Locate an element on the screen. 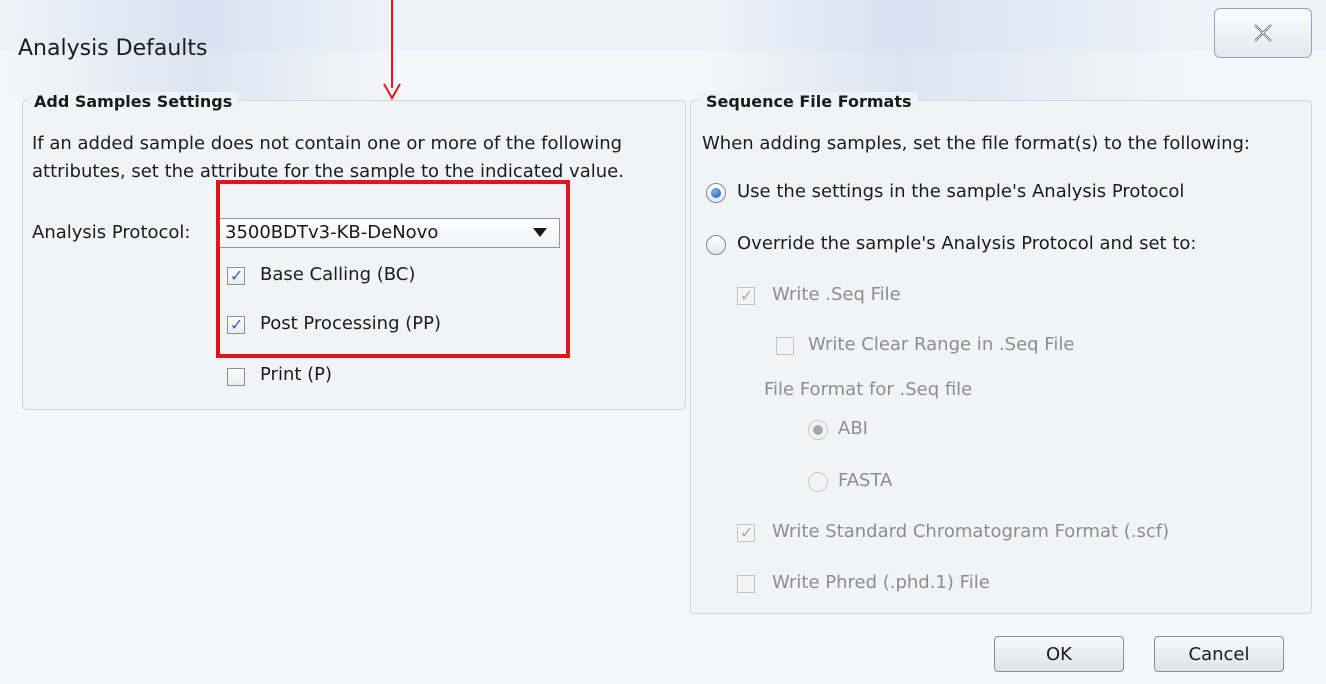 This screenshot has height=684, width=1326. write-seq-file-label: Write .Seq File is located at coordinates (836, 294).